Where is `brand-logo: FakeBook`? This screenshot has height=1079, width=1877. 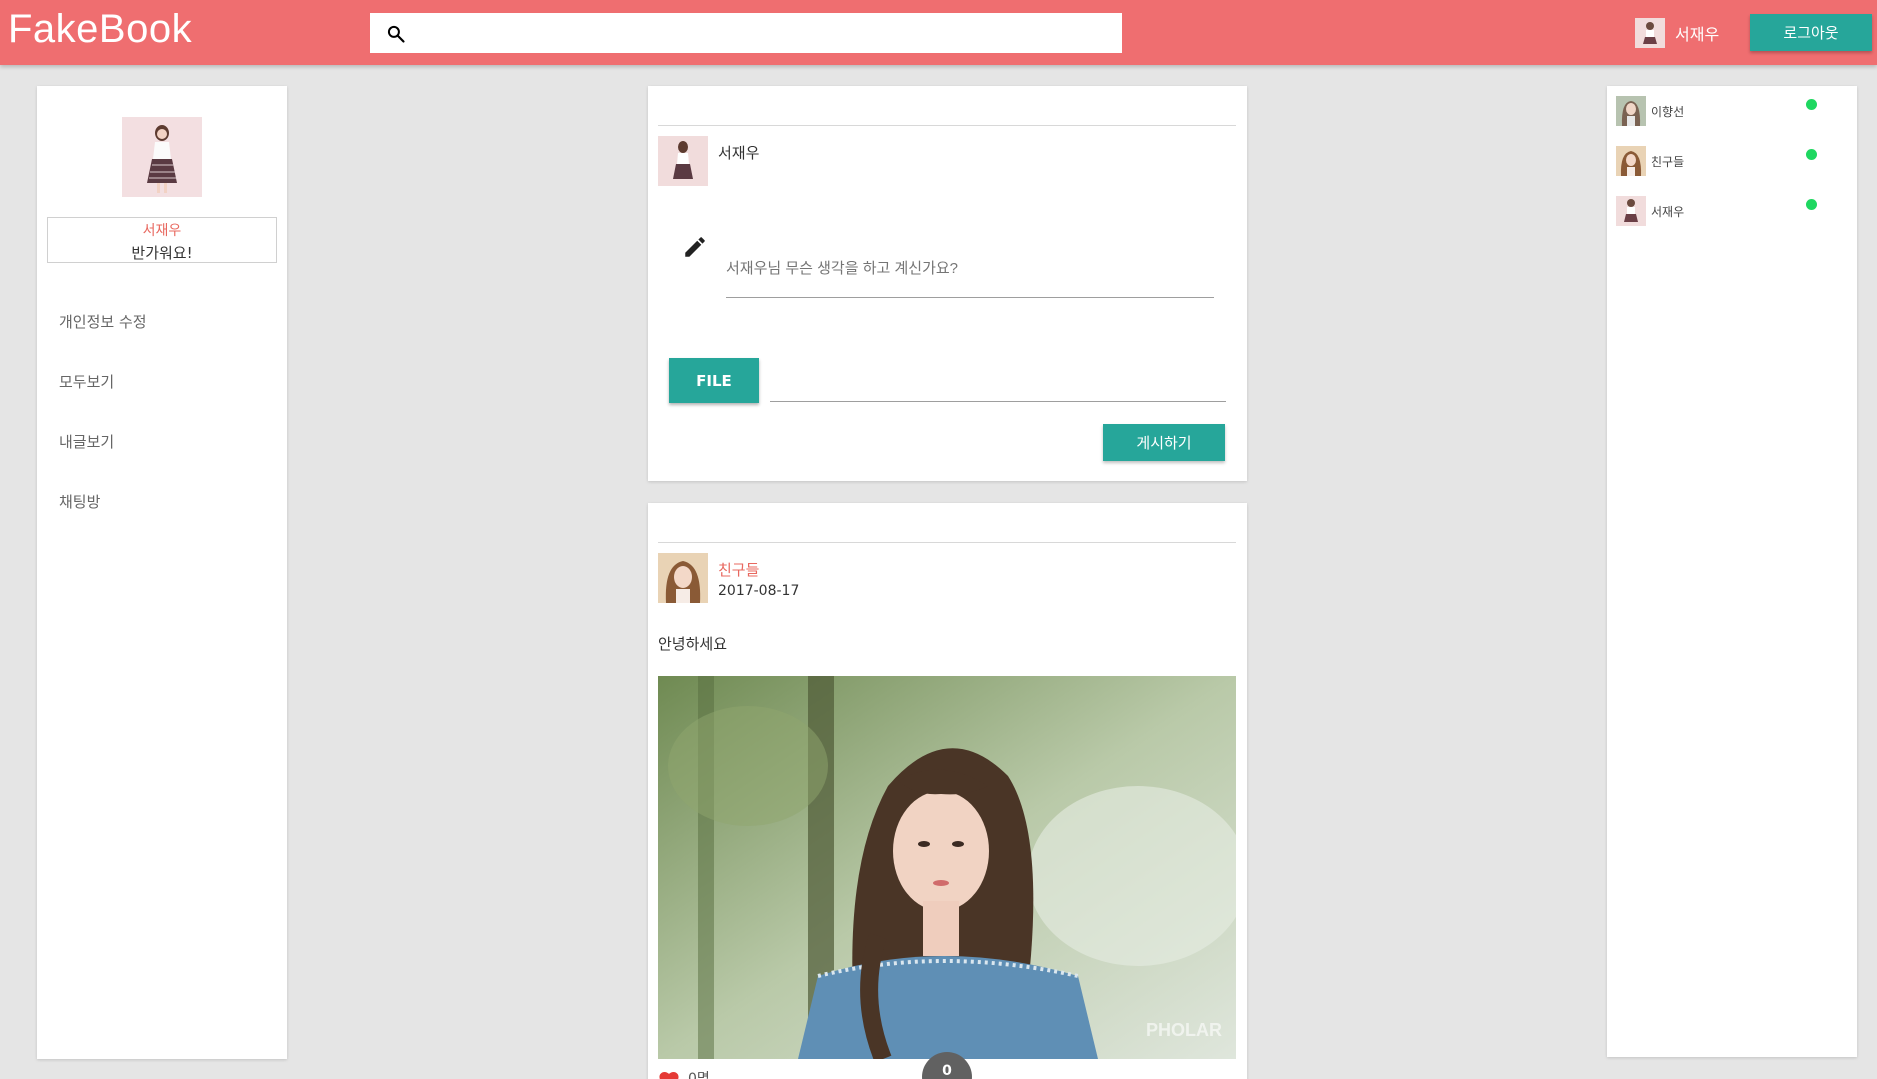 brand-logo: FakeBook is located at coordinates (100, 29).